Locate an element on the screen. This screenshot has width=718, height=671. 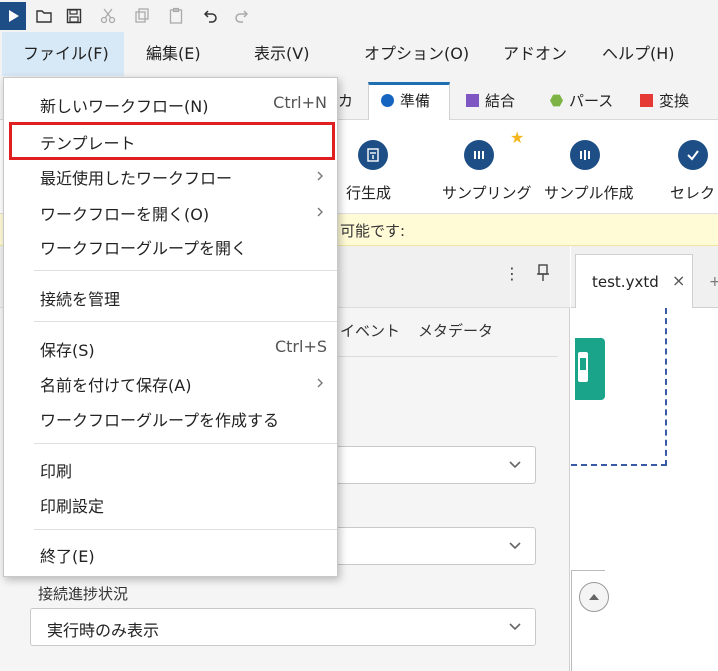
prepare-category-icon is located at coordinates (387, 100).